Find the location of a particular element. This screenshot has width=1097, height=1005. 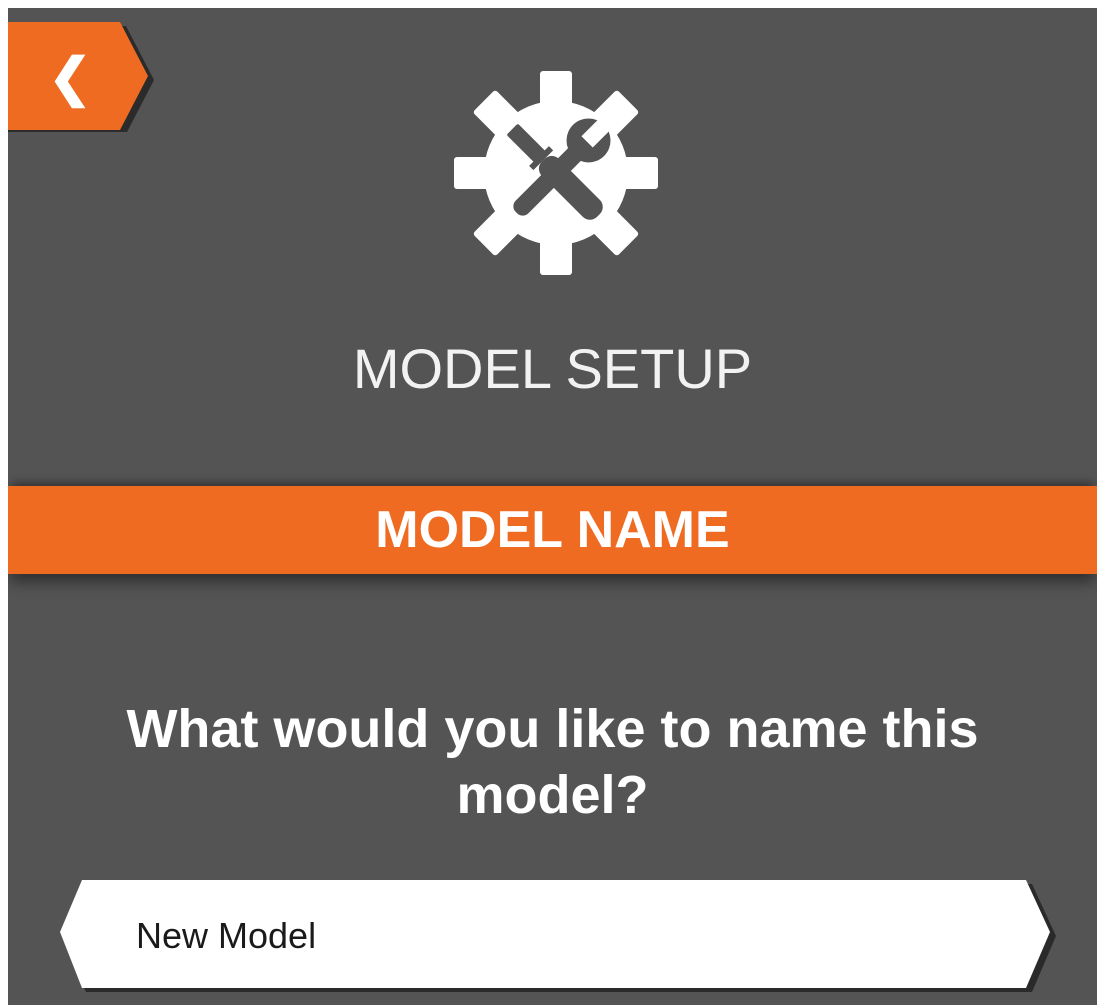

model-name-input: New Model is located at coordinates (559, 936).